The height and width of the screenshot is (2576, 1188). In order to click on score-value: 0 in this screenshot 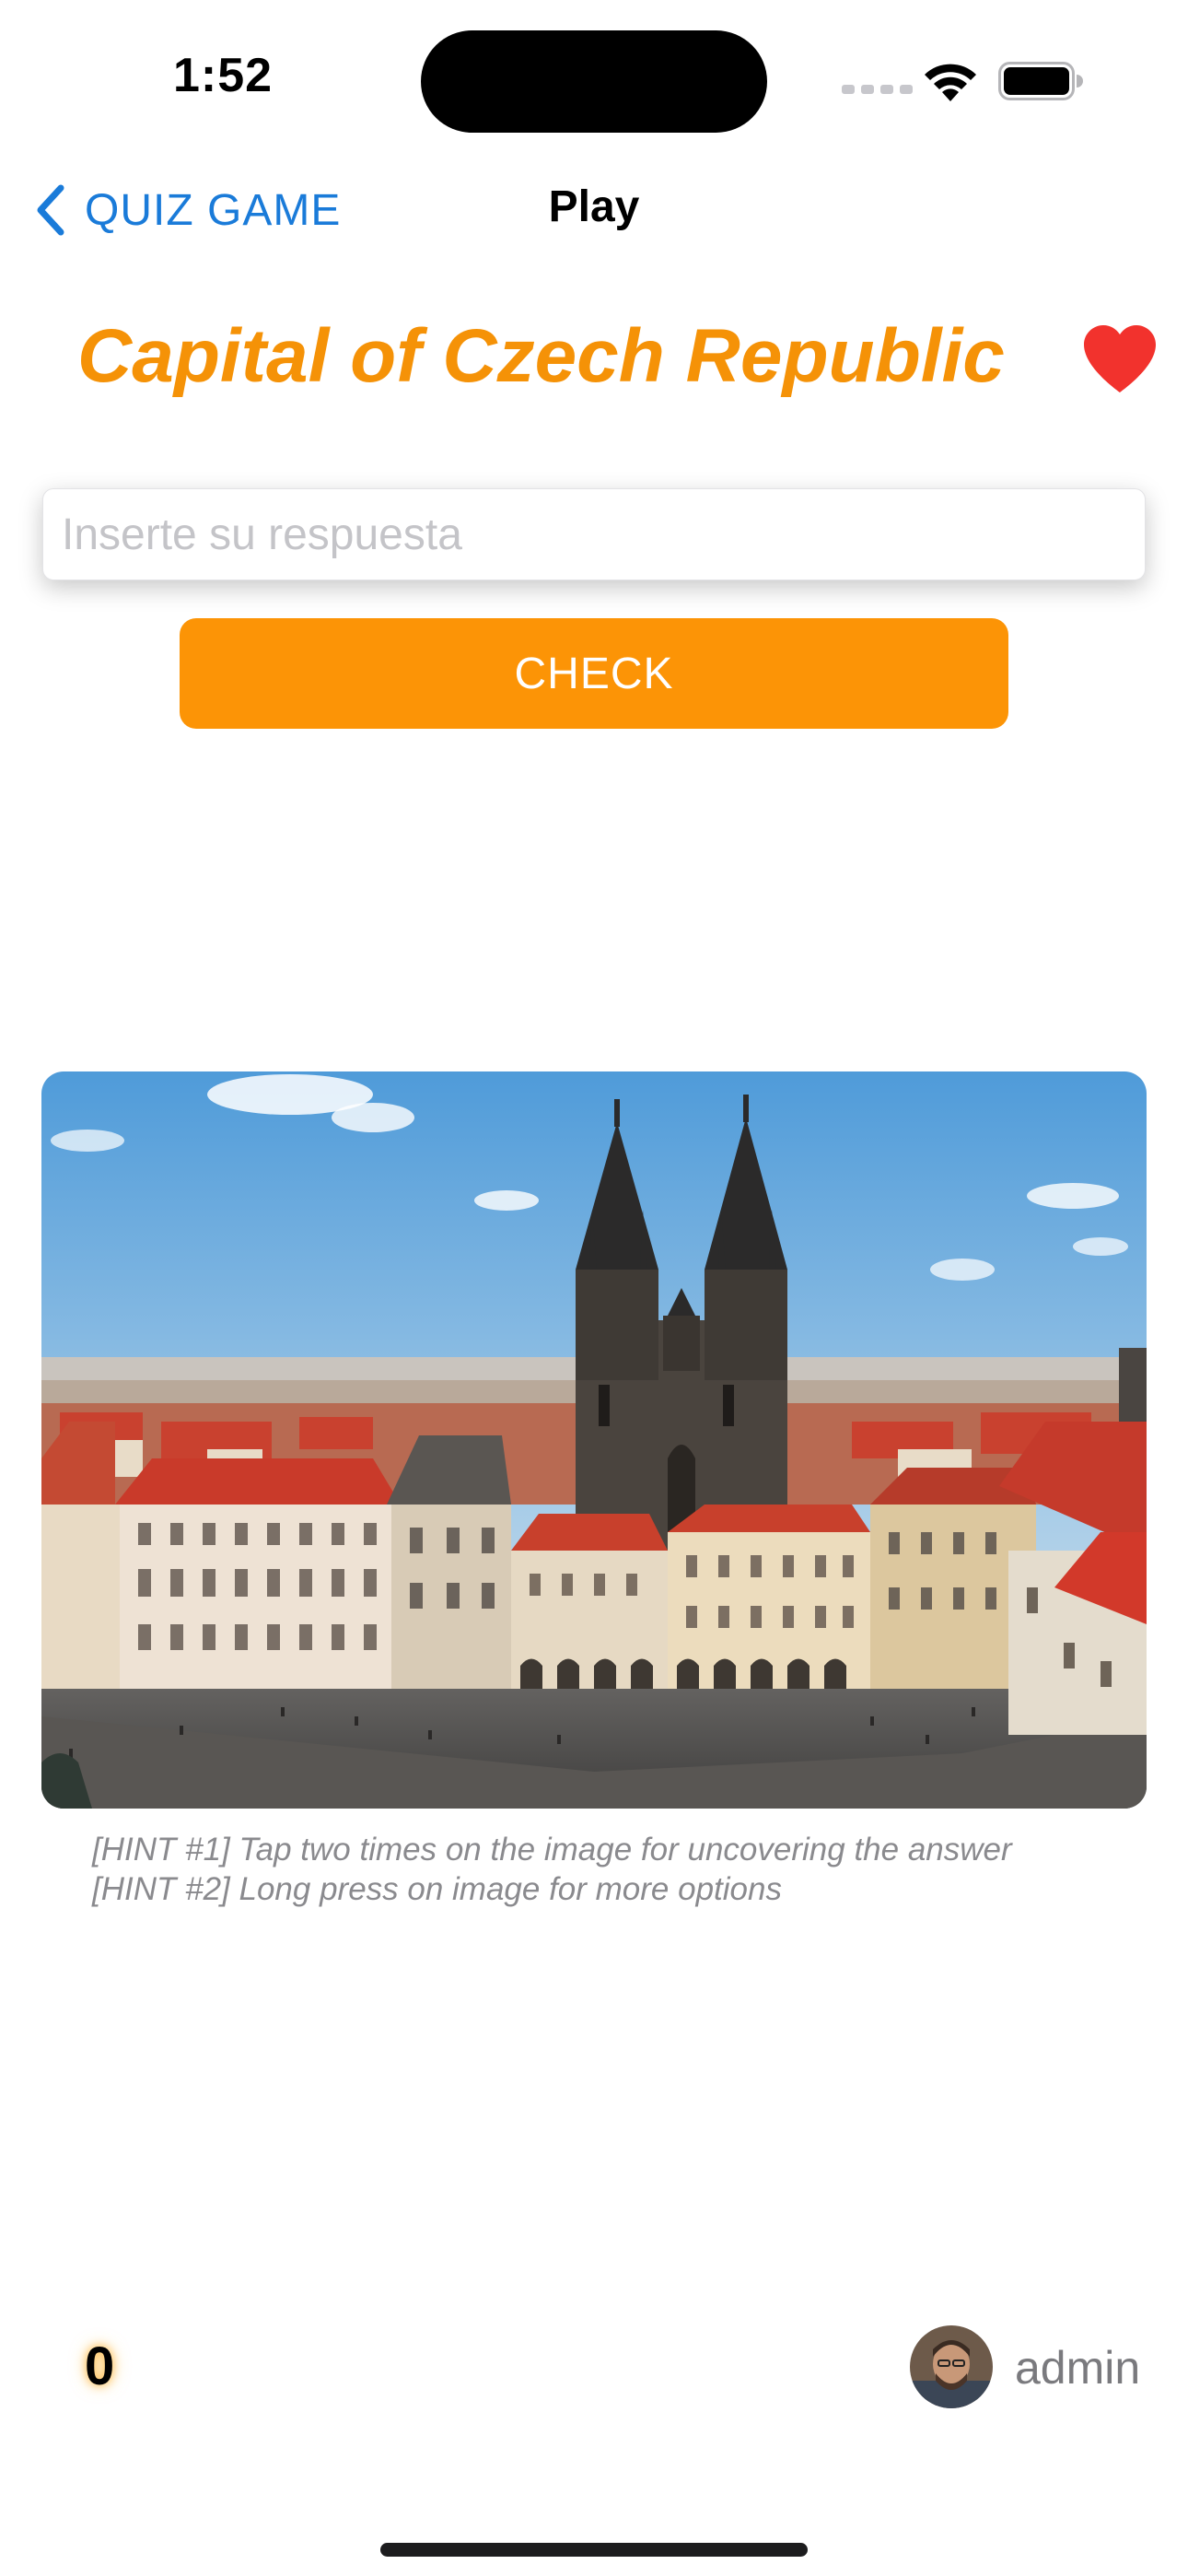, I will do `click(100, 2366)`.